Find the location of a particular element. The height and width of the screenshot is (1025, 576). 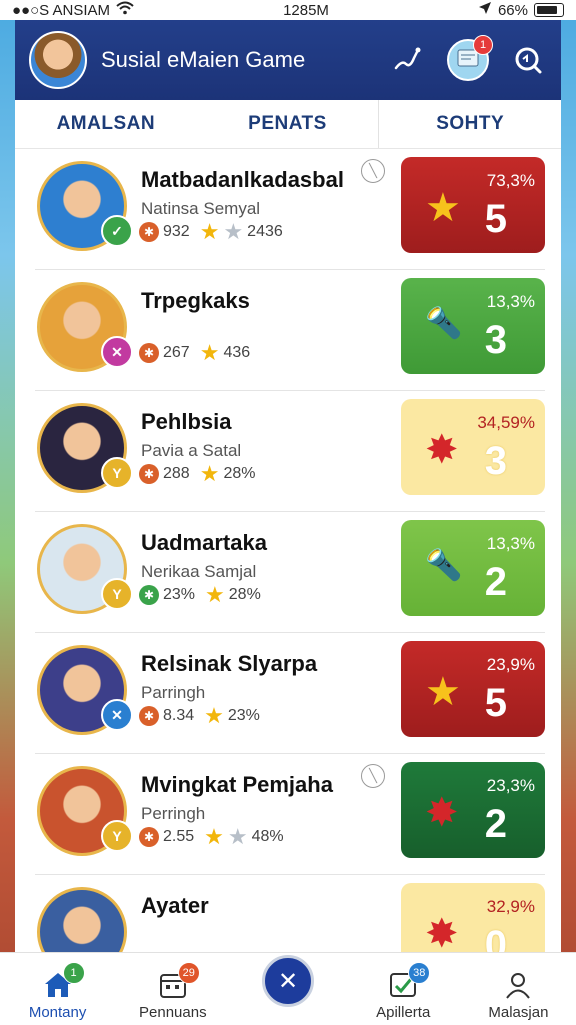

calendar-icon: 29 is located at coordinates (178, 982).